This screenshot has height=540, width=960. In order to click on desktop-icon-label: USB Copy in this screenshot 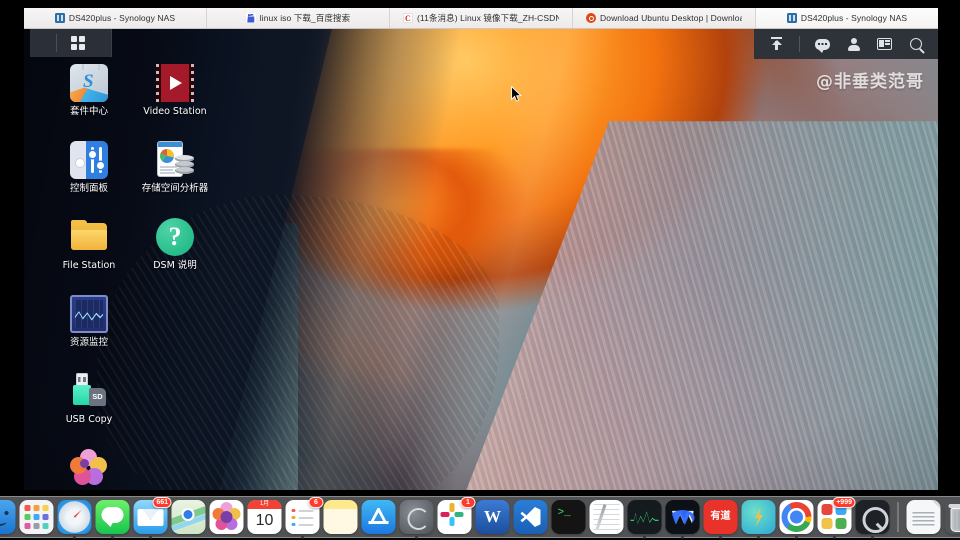, I will do `click(89, 419)`.